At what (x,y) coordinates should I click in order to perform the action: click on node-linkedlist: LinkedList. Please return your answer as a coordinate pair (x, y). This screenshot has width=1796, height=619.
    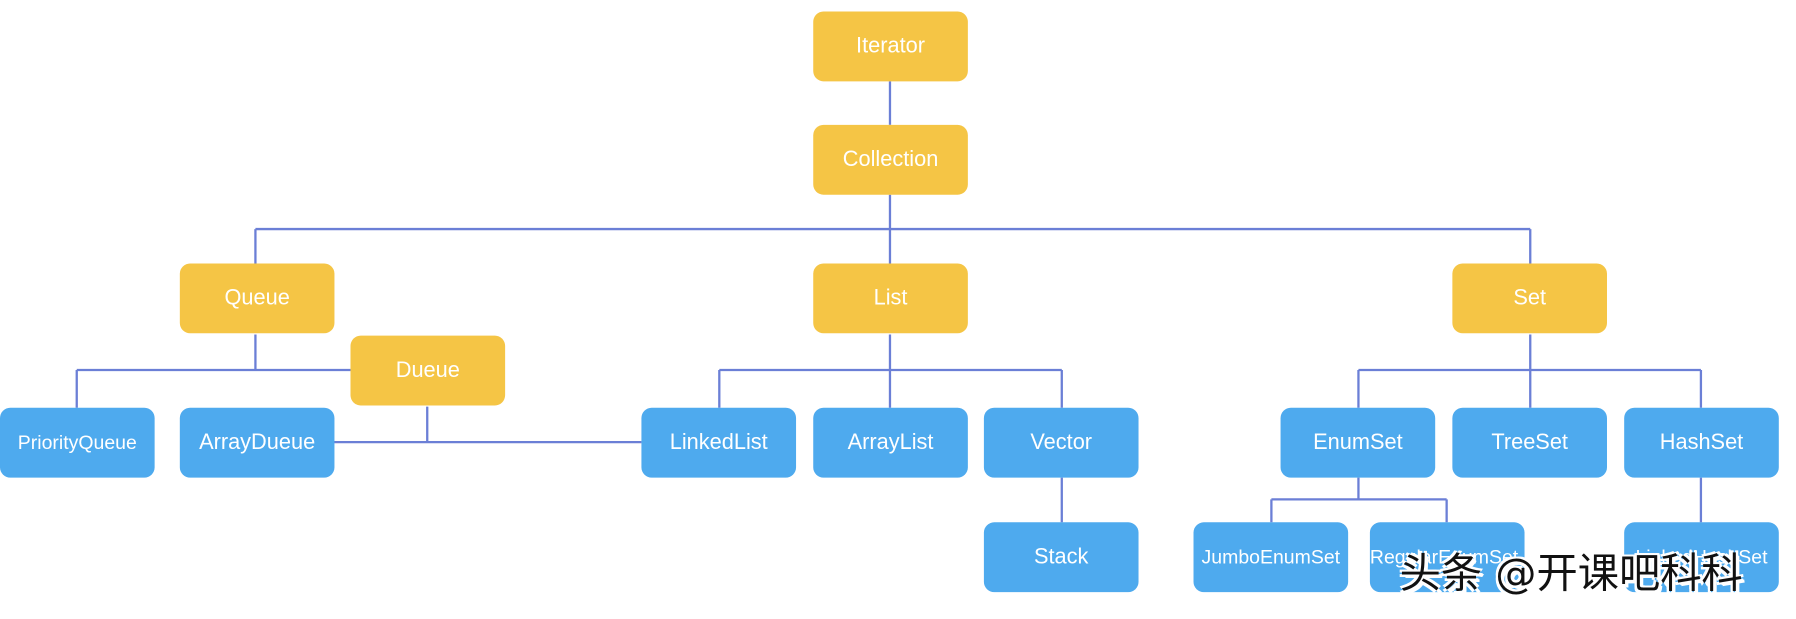
    Looking at the image, I should click on (719, 442).